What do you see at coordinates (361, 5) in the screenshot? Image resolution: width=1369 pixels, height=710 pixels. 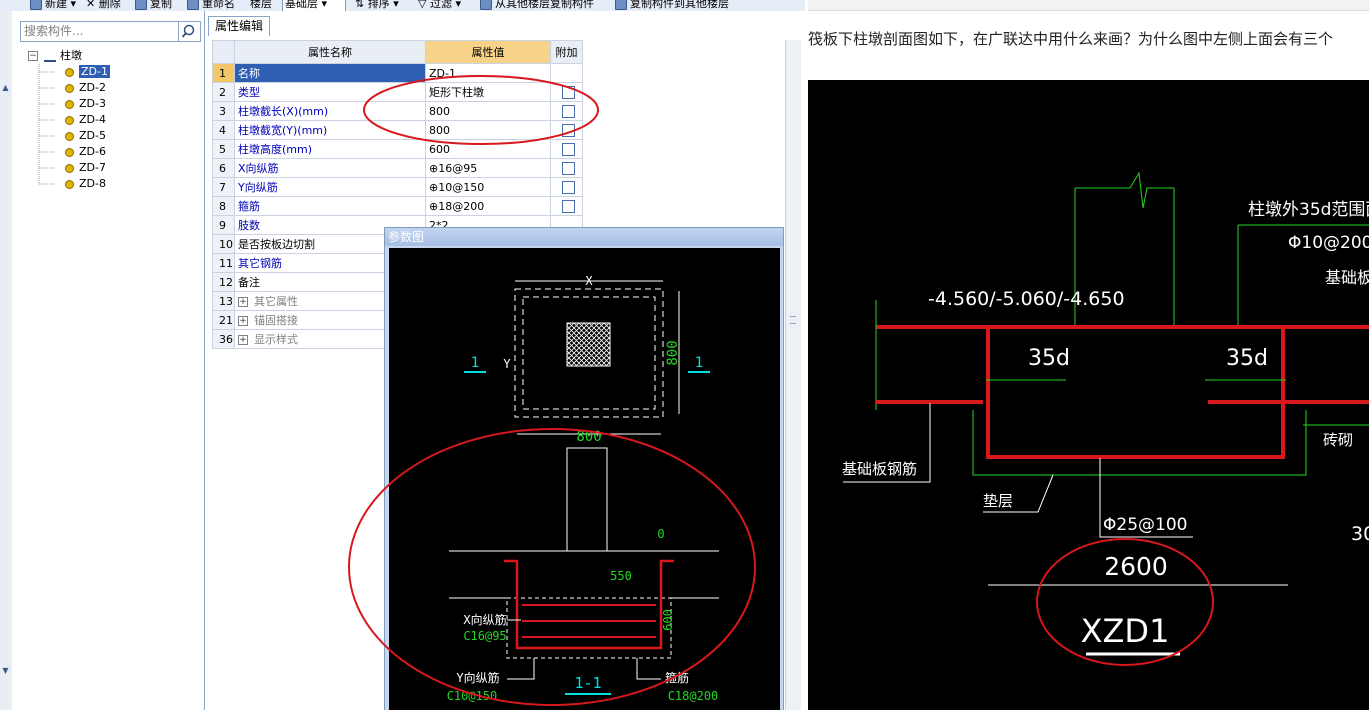 I see `sort-icon: ⇅` at bounding box center [361, 5].